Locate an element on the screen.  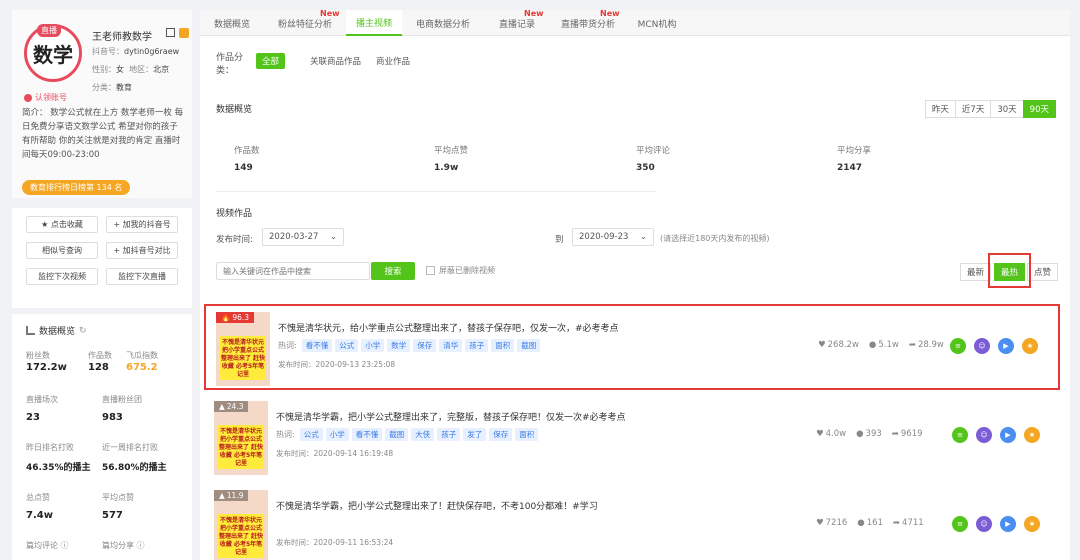
monitor-video-button: 监控下次视频 is located at coordinates (62, 276).